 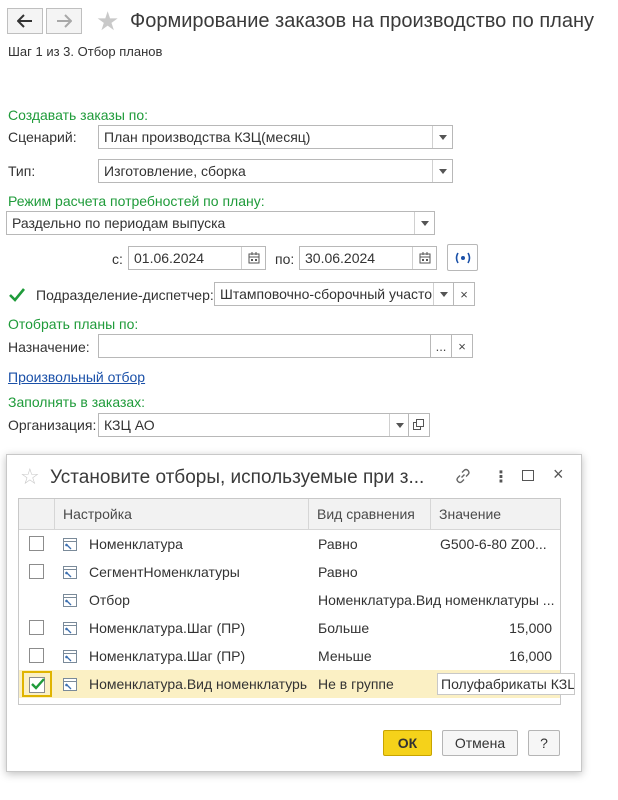 I want to click on period-select-button, so click(x=462, y=257).